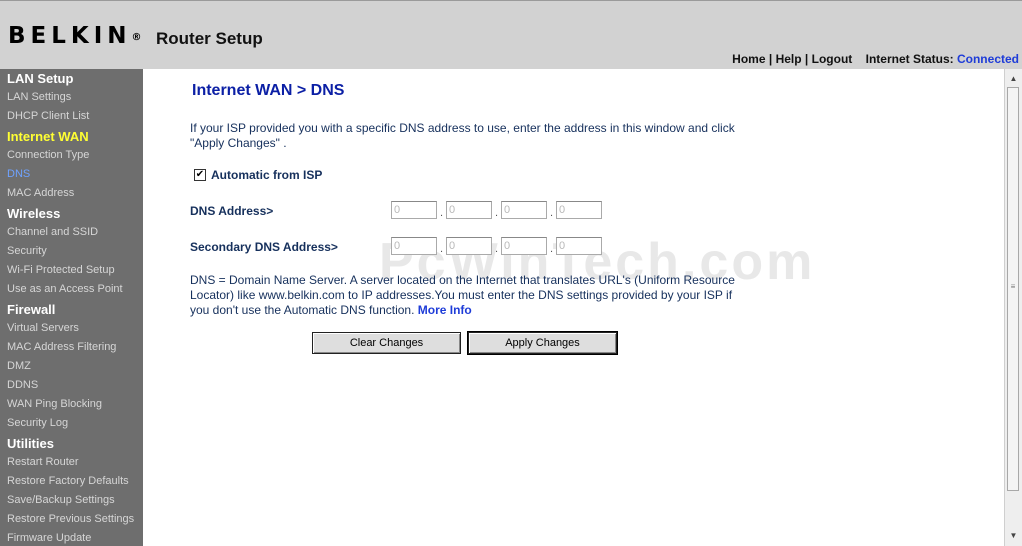 This screenshot has height=546, width=1022. What do you see at coordinates (22, 385) in the screenshot?
I see `sidebar-item-ddns: DDNS` at bounding box center [22, 385].